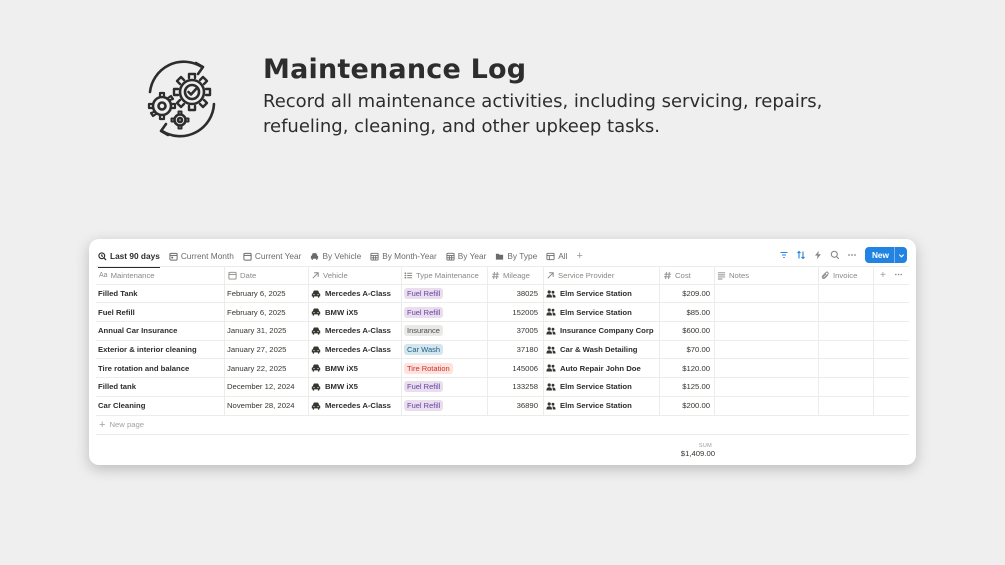 This screenshot has height=565, width=1005. What do you see at coordinates (466, 256) in the screenshot?
I see `tab-by-year: By Year` at bounding box center [466, 256].